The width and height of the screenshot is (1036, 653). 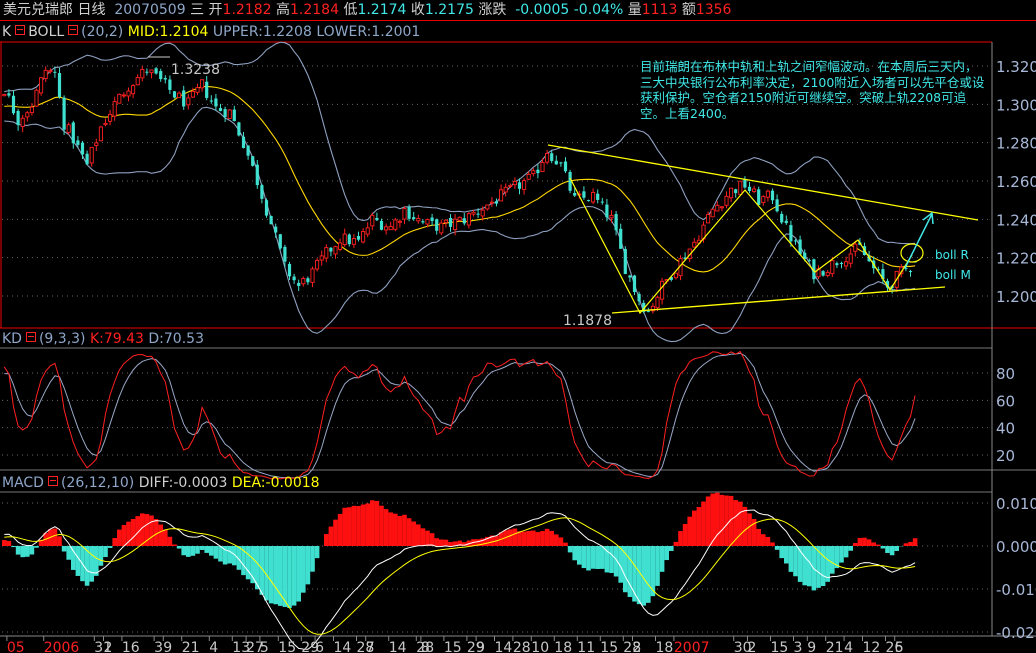 What do you see at coordinates (264, 646) in the screenshot?
I see `time-tick-label: 5` at bounding box center [264, 646].